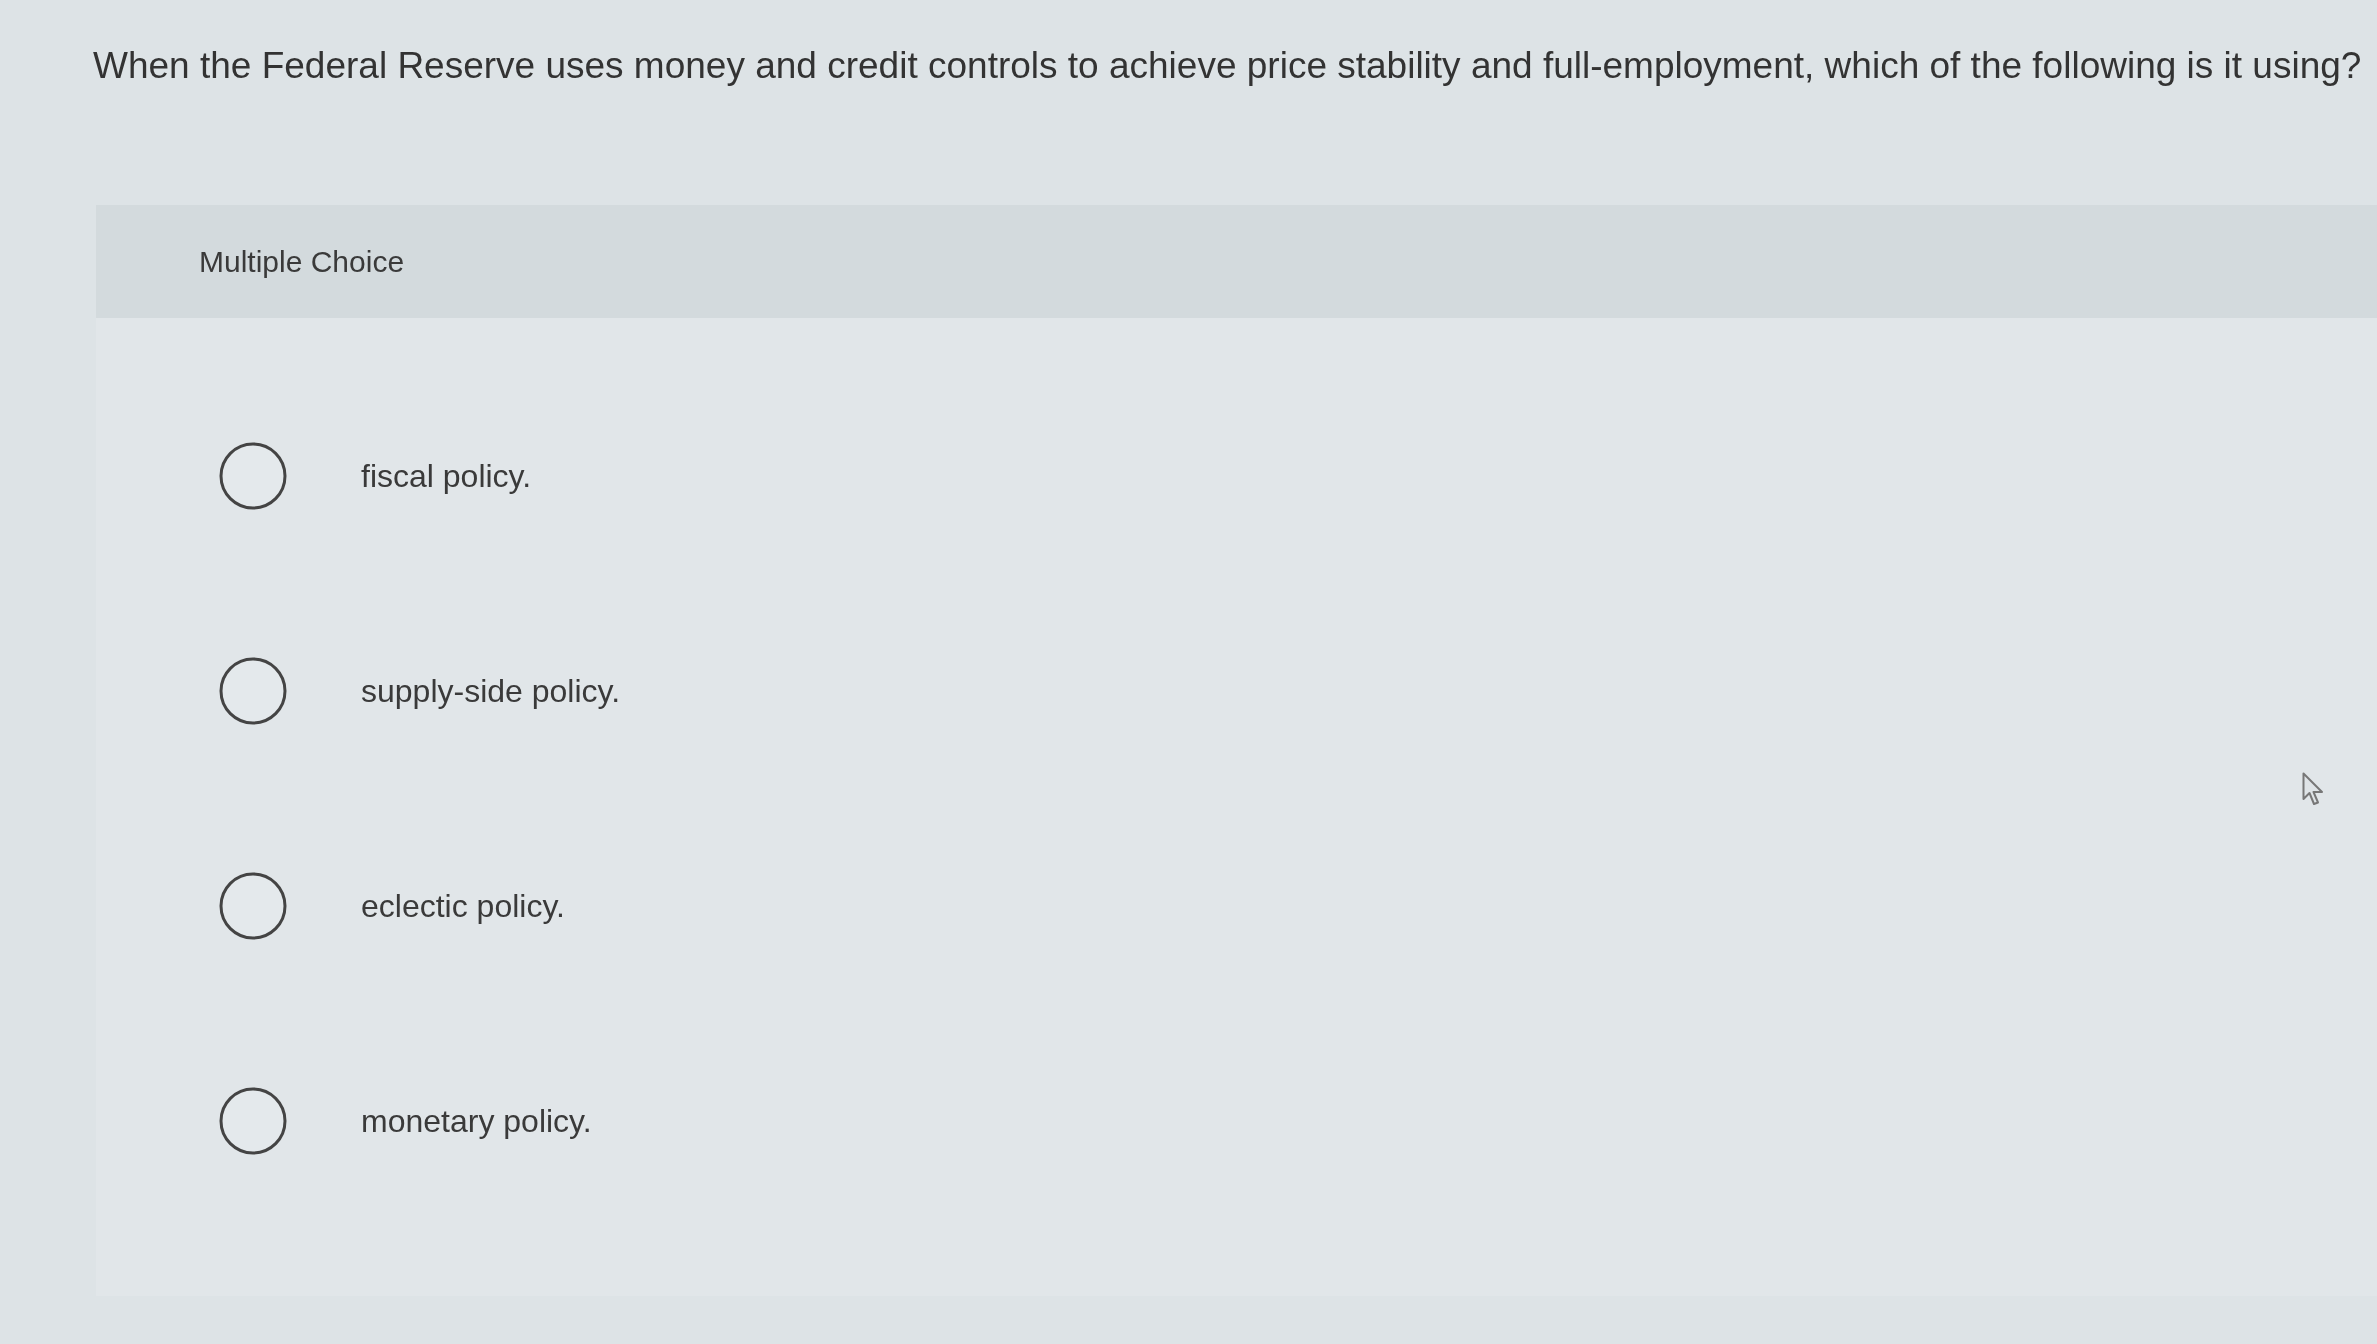 This screenshot has width=2377, height=1344. I want to click on mouse-pointer-icon, so click(2313, 789).